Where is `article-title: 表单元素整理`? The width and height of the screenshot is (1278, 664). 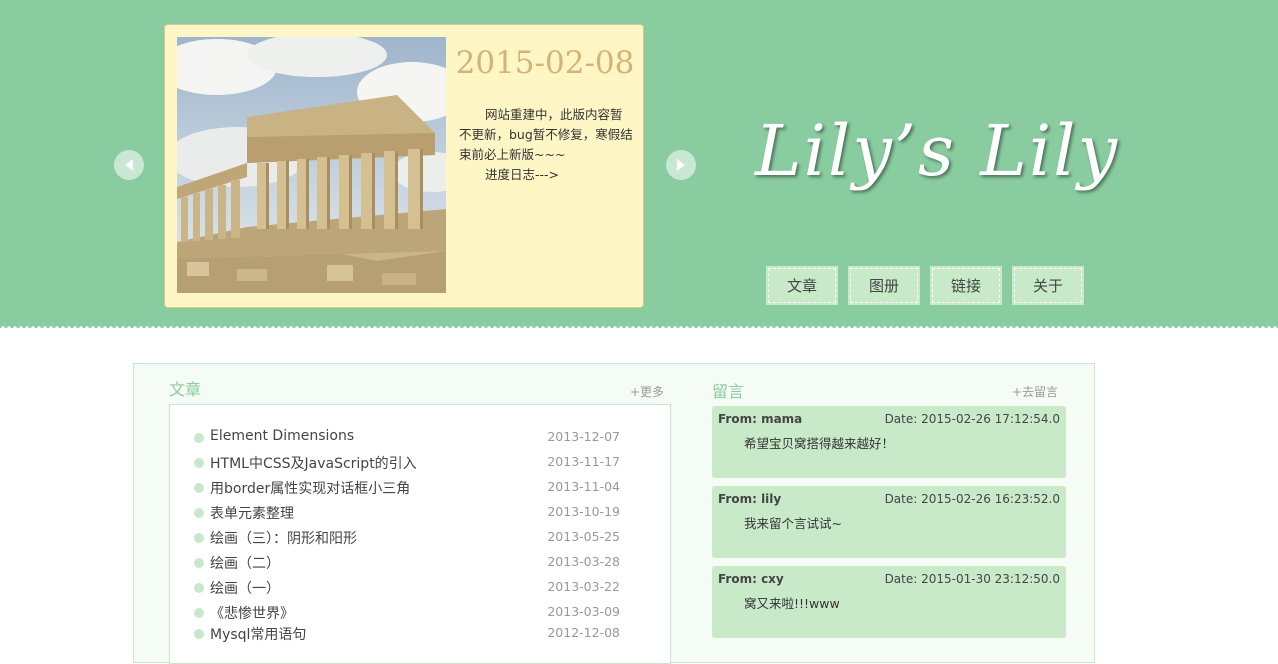
article-title: 表单元素整理 is located at coordinates (252, 513).